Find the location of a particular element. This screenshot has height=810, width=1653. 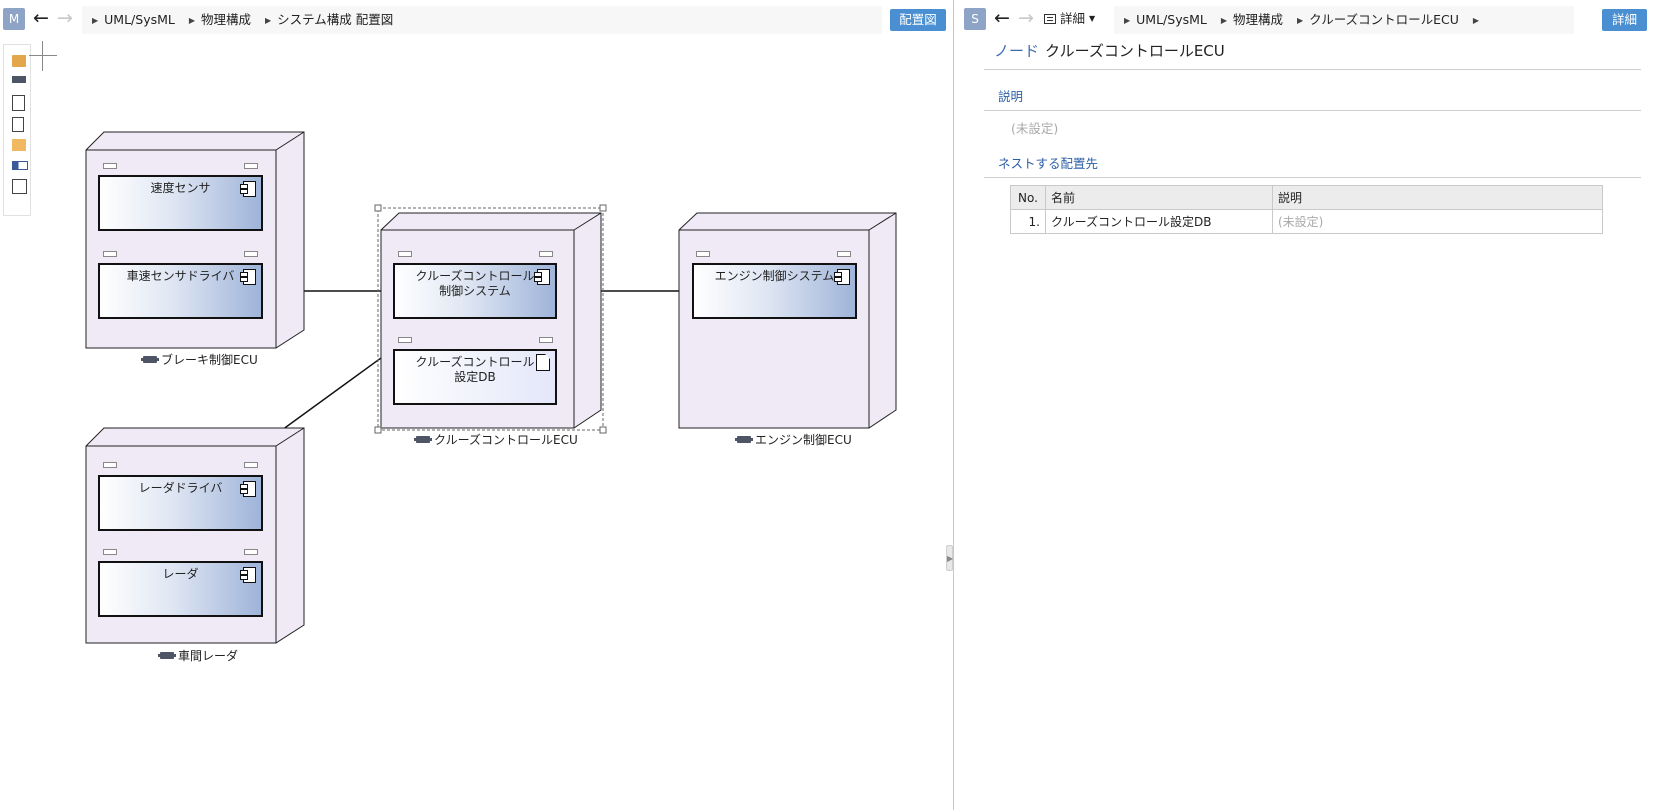

description-section-header: 説明 is located at coordinates (1312, 98).